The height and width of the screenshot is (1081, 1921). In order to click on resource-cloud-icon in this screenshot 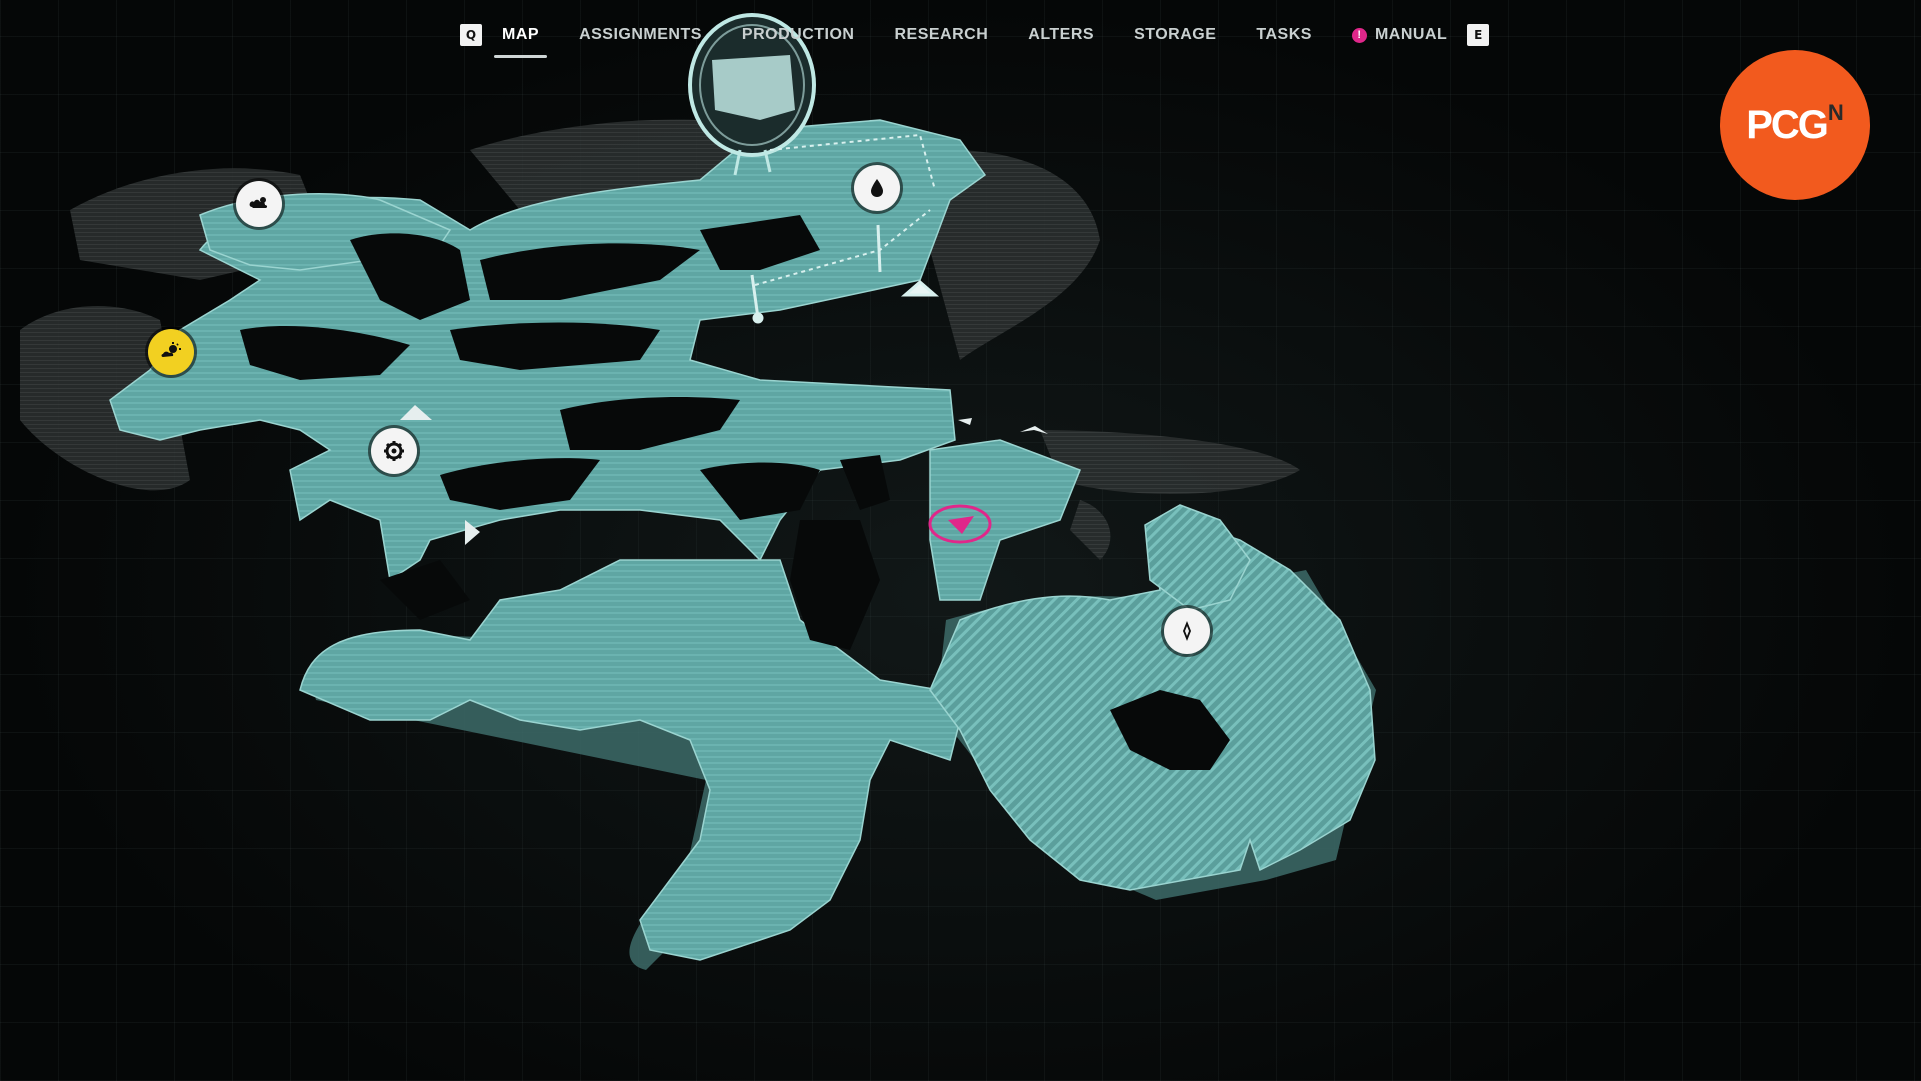, I will do `click(259, 204)`.